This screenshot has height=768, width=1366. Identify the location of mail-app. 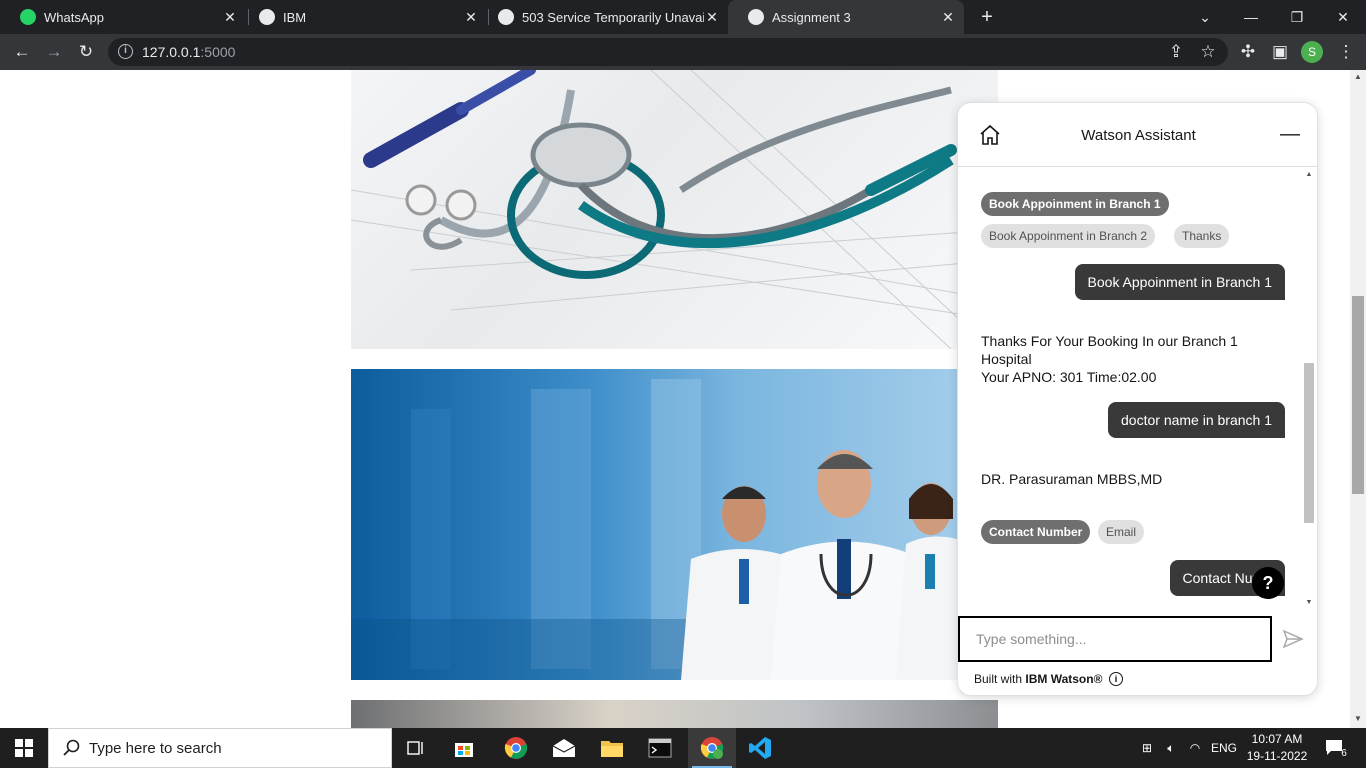
(564, 748).